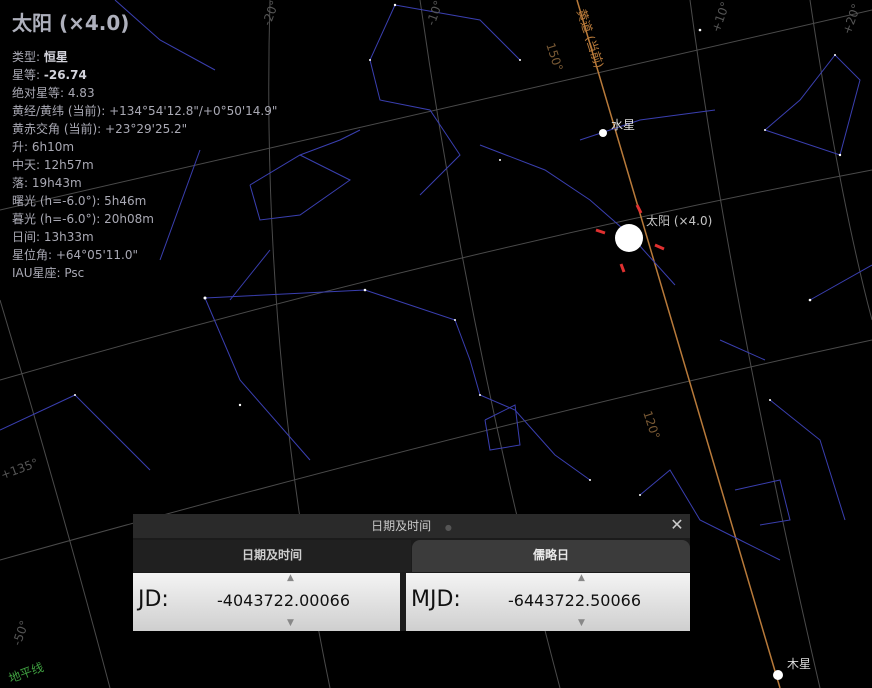 The width and height of the screenshot is (872, 688). I want to click on info-row-label: IAU星座:, so click(38, 273).